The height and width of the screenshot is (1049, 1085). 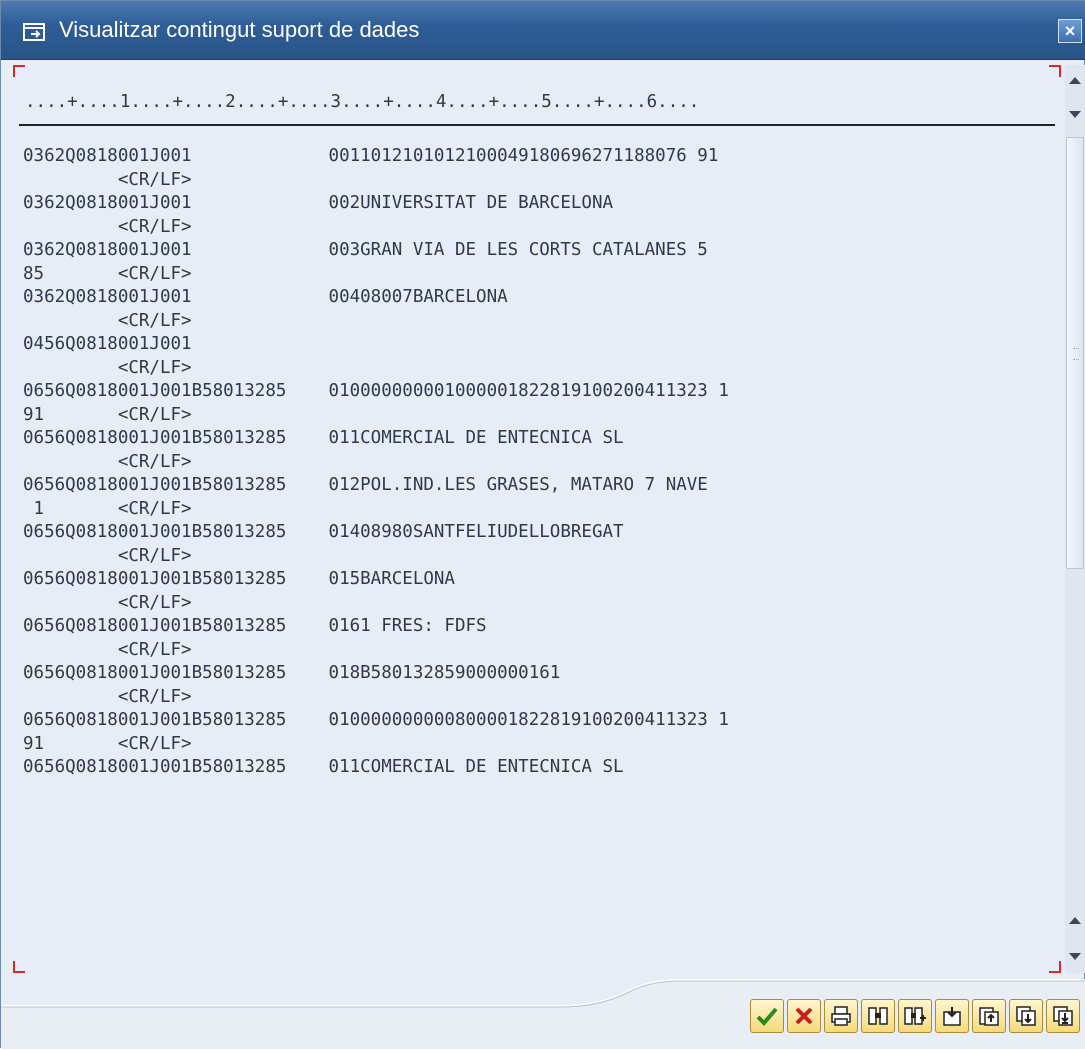 I want to click on content-line: 0456Q0818001J001, so click(x=107, y=344).